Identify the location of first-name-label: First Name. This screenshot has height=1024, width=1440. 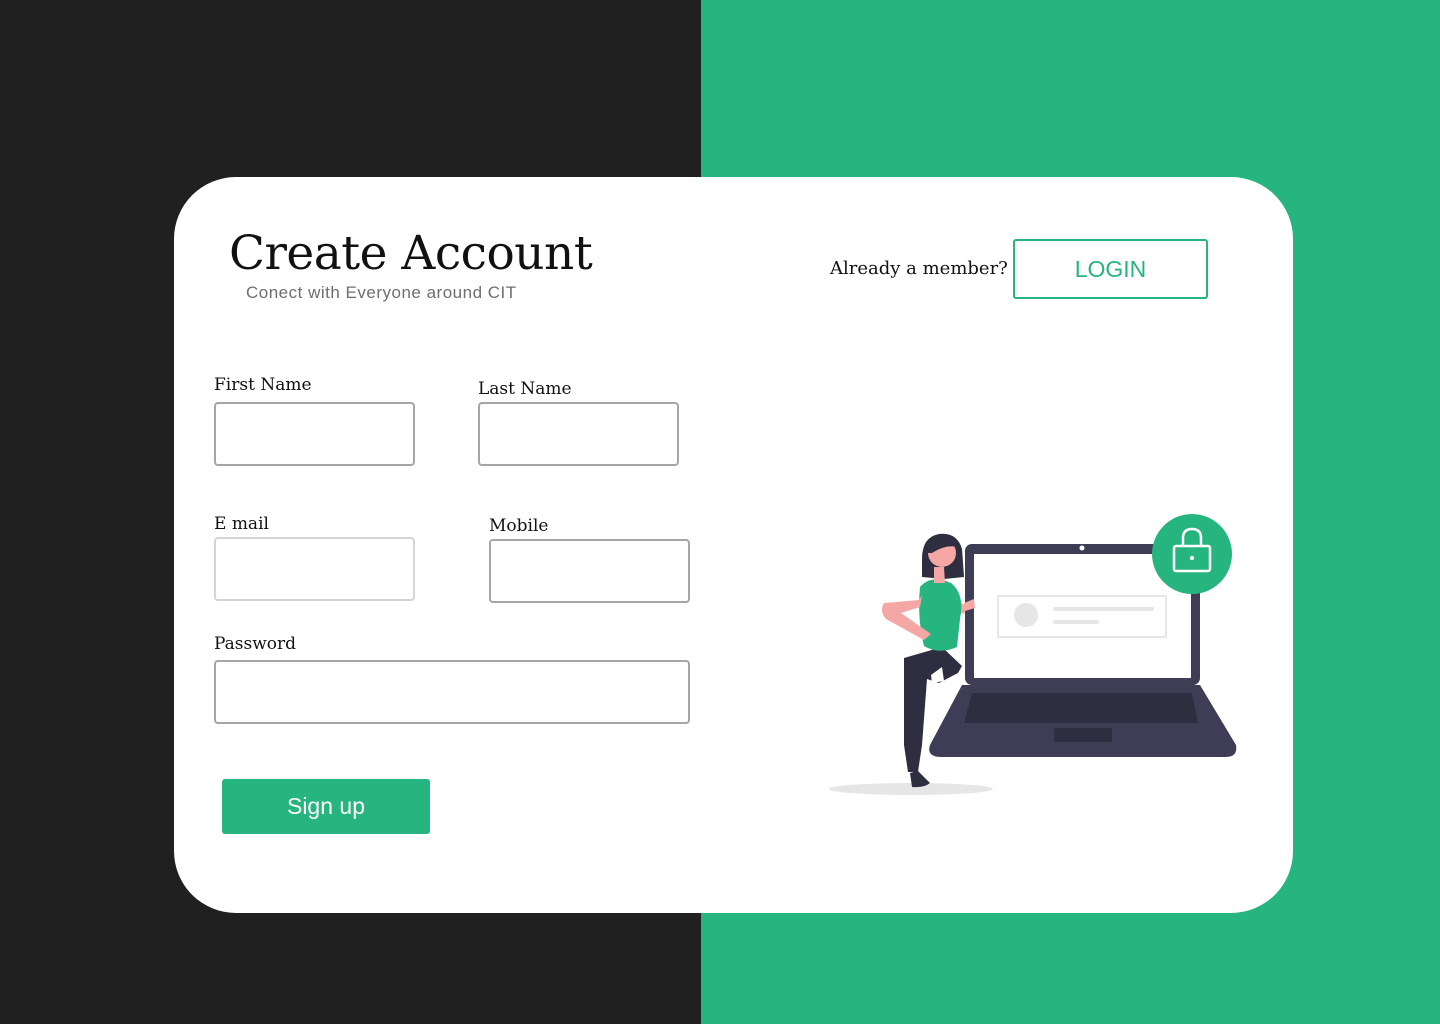
(263, 385).